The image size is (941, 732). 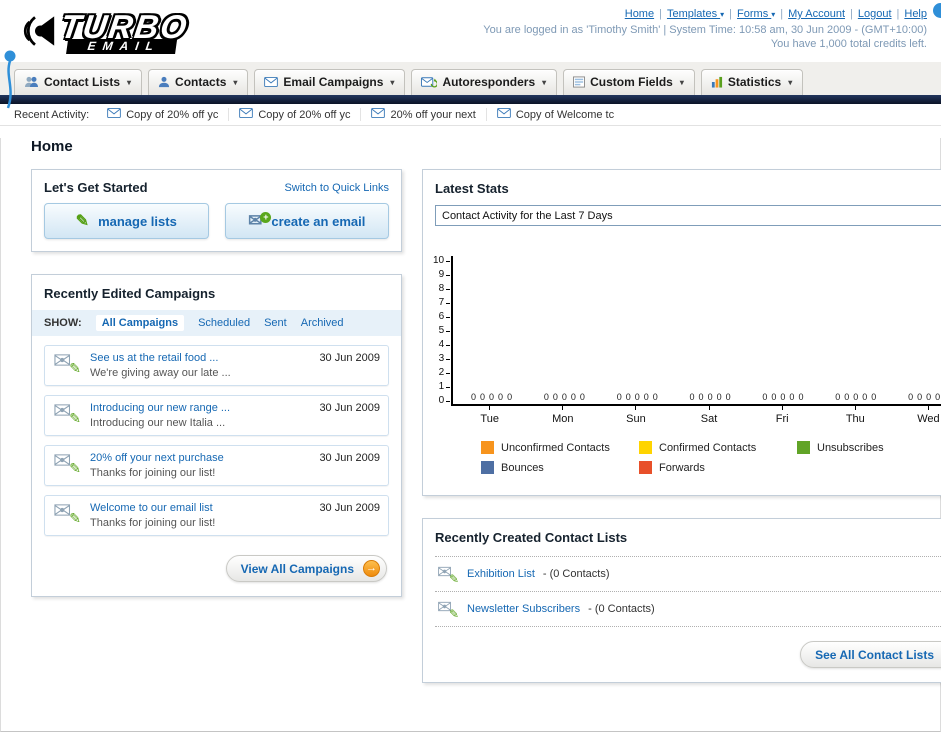 I want to click on navy-divider-bar, so click(x=470, y=99).